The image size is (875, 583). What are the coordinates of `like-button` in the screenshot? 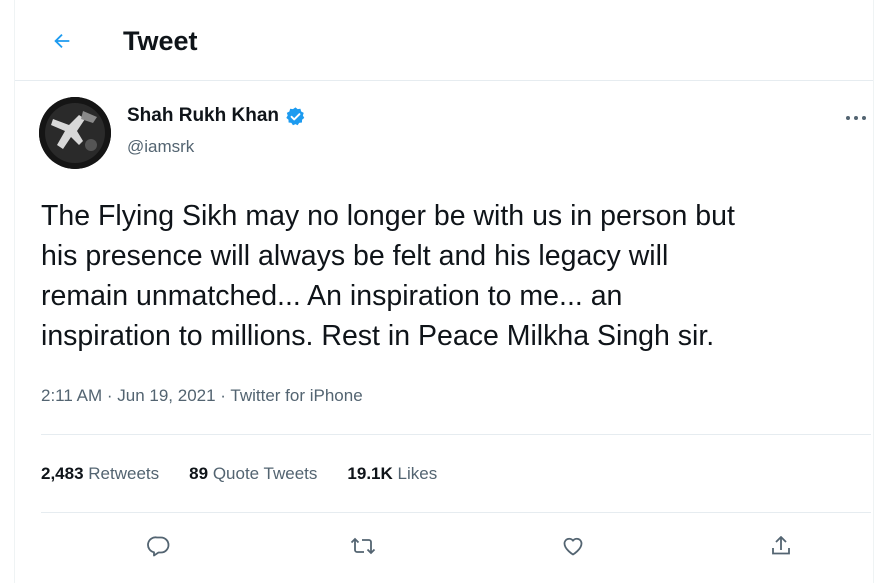 It's located at (573, 546).